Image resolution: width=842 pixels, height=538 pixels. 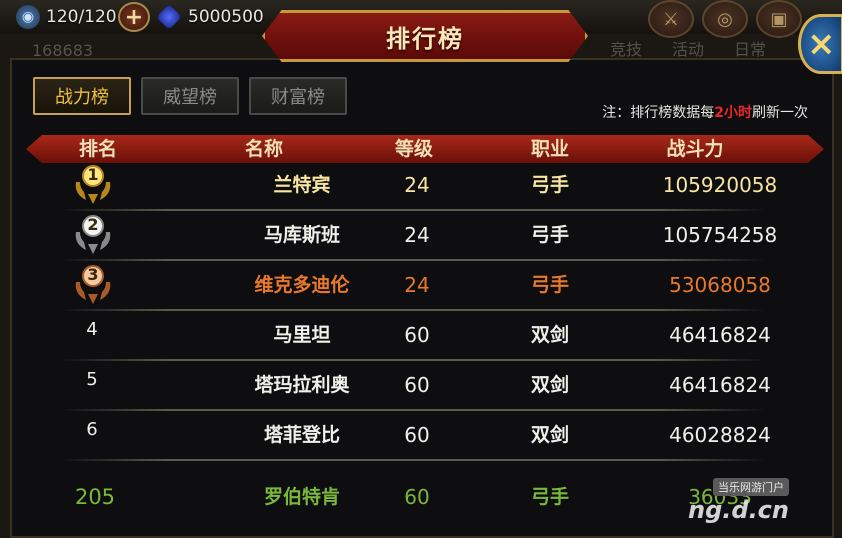 I want to click on note-highlight: 2小时, so click(x=733, y=113).